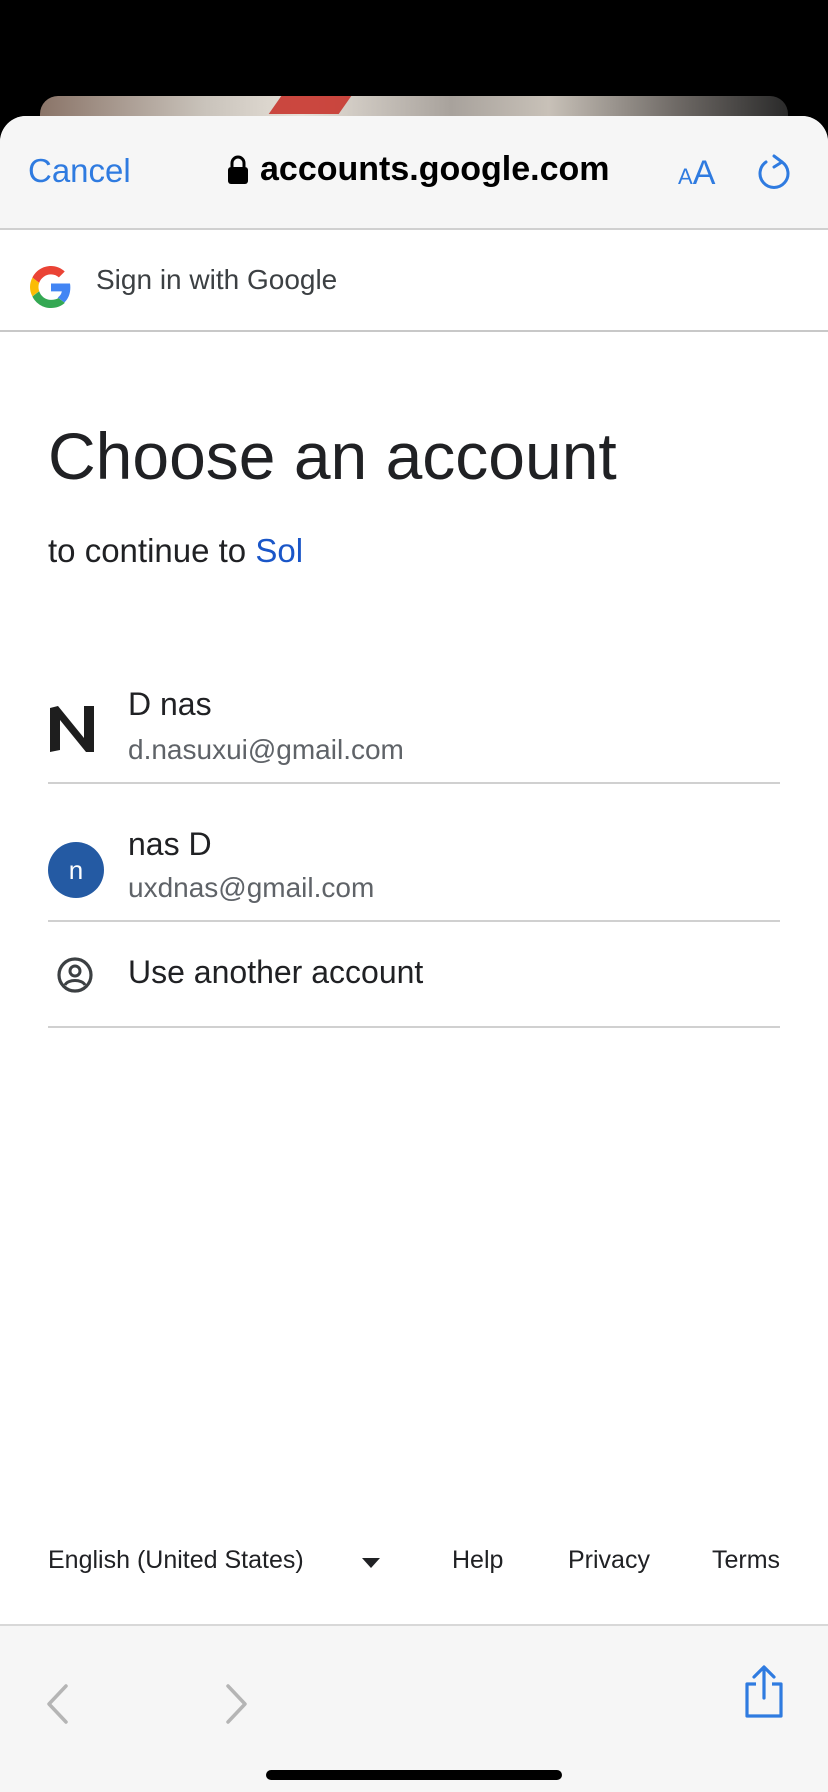  Describe the element at coordinates (75, 975) in the screenshot. I see `person-circle-icon` at that location.